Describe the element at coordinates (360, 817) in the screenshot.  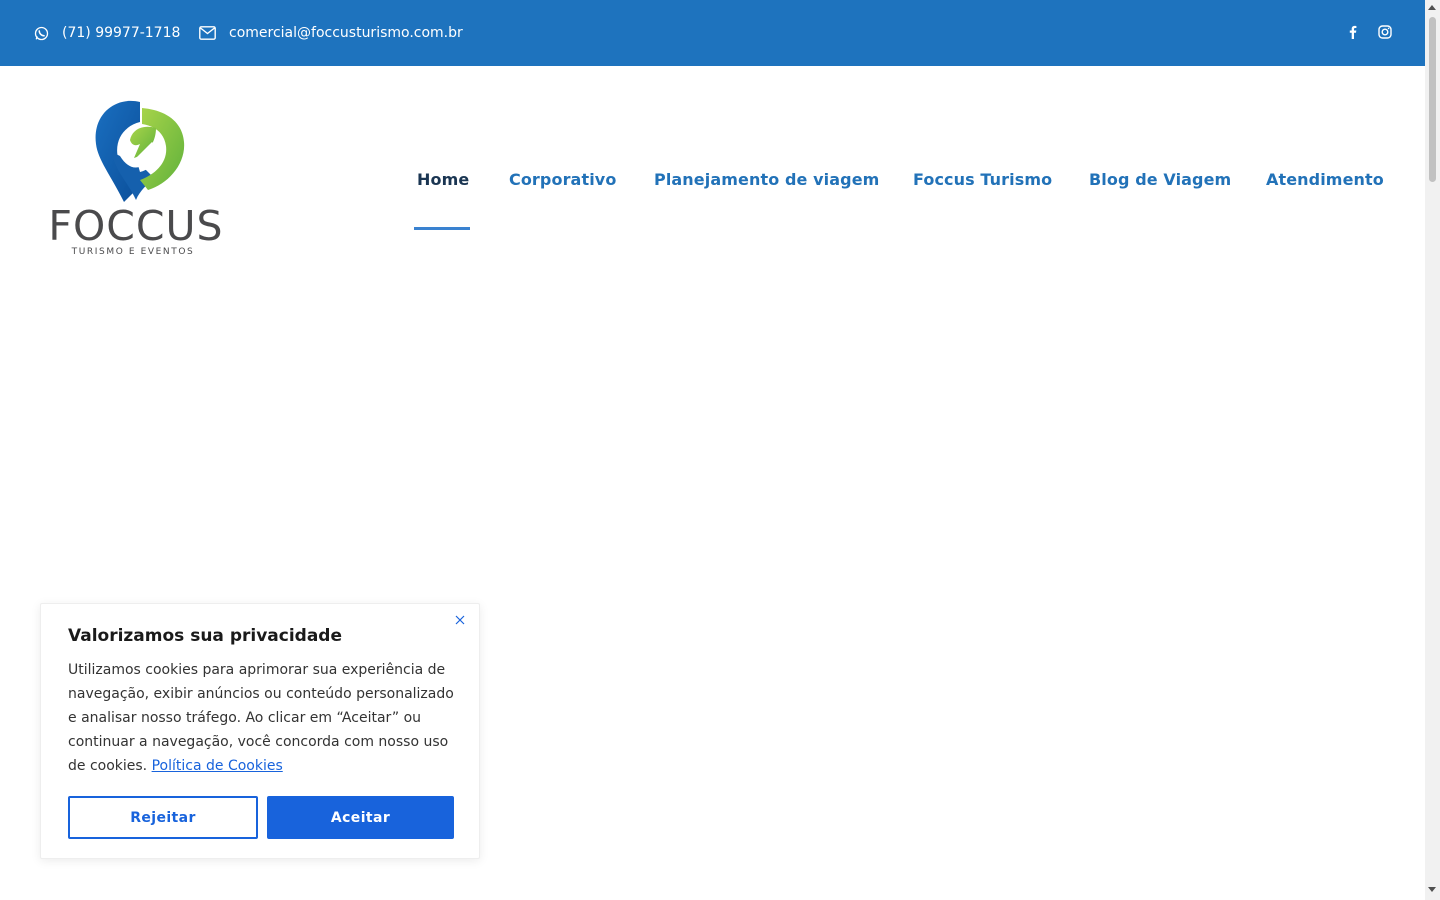
I see `accept-button: Aceitar` at that location.